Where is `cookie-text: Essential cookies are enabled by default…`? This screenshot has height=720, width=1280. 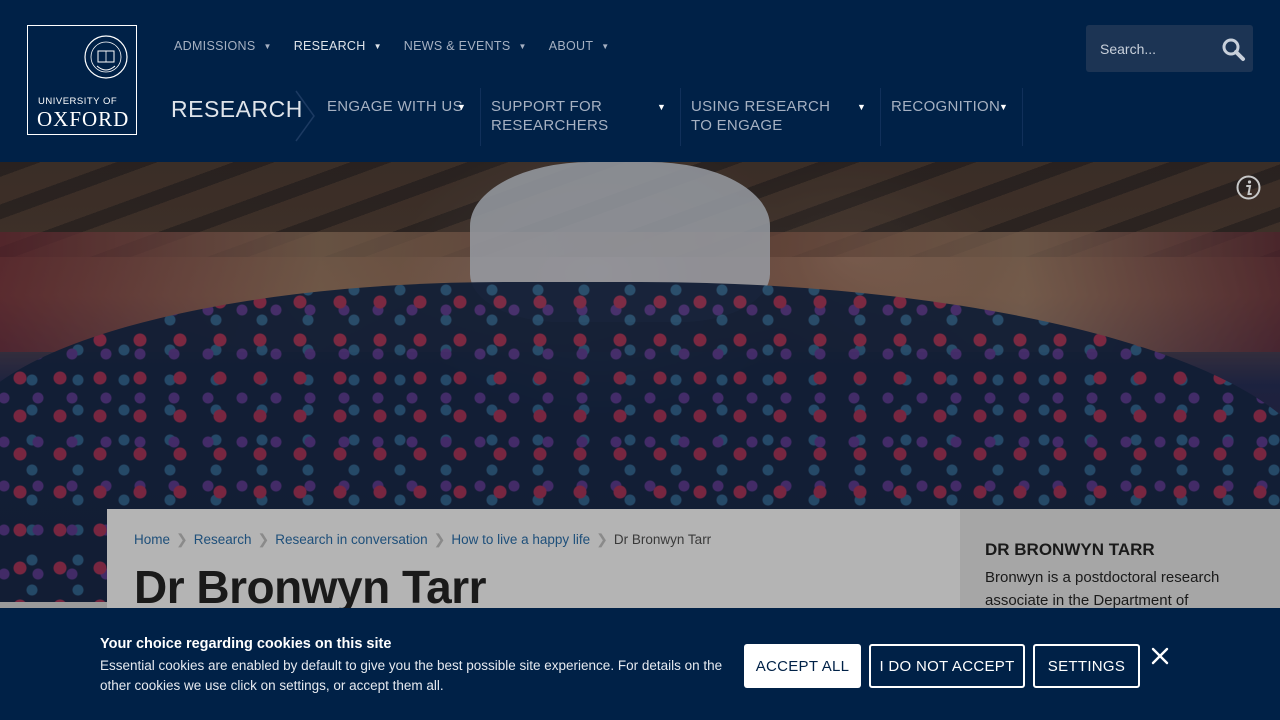 cookie-text: Essential cookies are enabled by default… is located at coordinates (411, 675).